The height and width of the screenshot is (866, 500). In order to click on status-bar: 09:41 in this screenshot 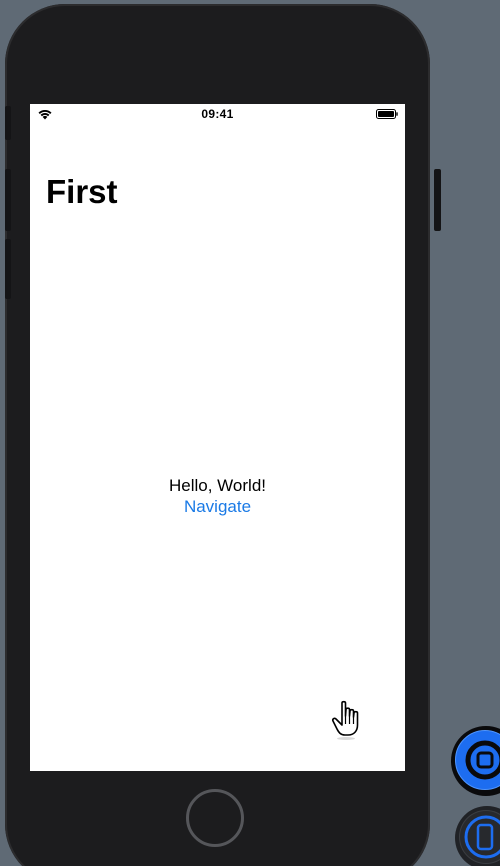, I will do `click(217, 114)`.